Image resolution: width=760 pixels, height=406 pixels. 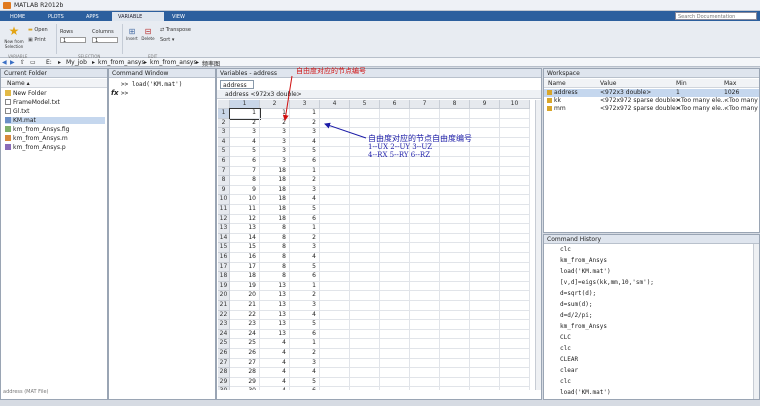 What do you see at coordinates (287, 98) in the screenshot?
I see `red-arrow` at bounding box center [287, 98].